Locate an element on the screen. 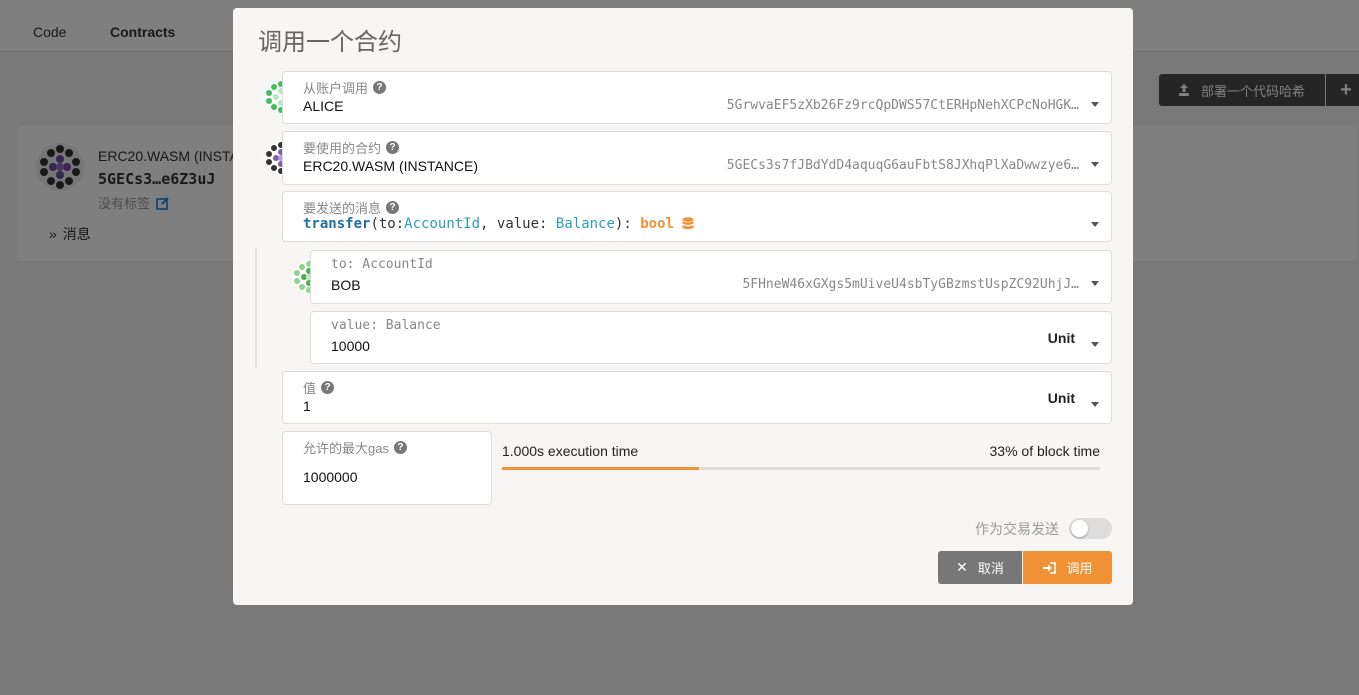  sig-open-paren: ( is located at coordinates (374, 224).